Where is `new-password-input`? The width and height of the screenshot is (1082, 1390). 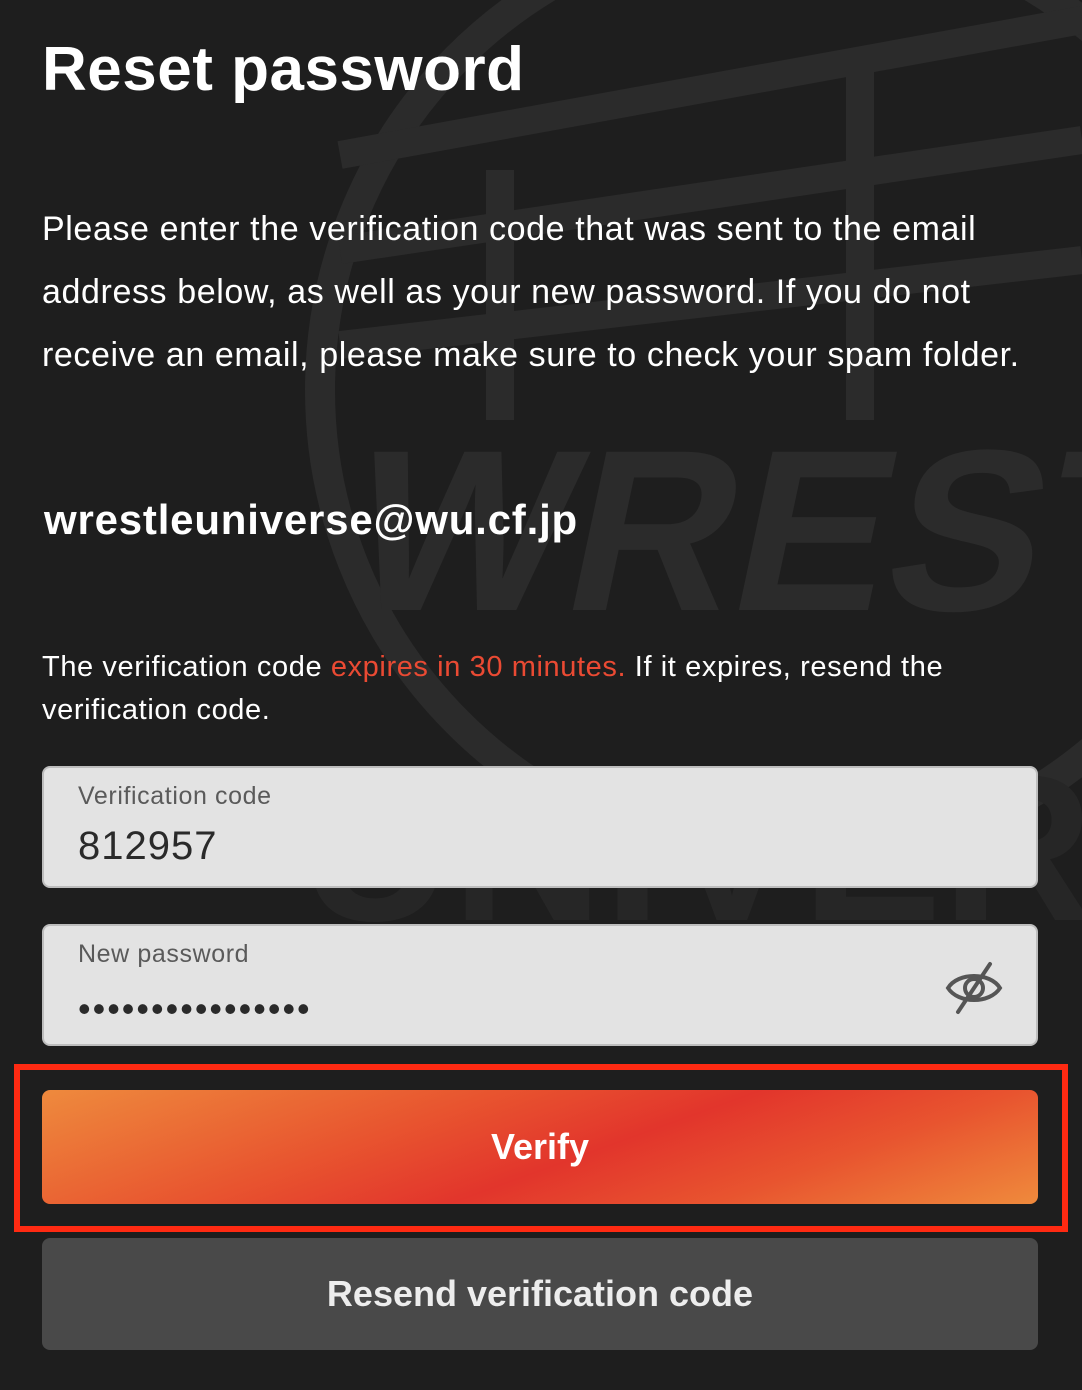 new-password-input is located at coordinates (508, 1009).